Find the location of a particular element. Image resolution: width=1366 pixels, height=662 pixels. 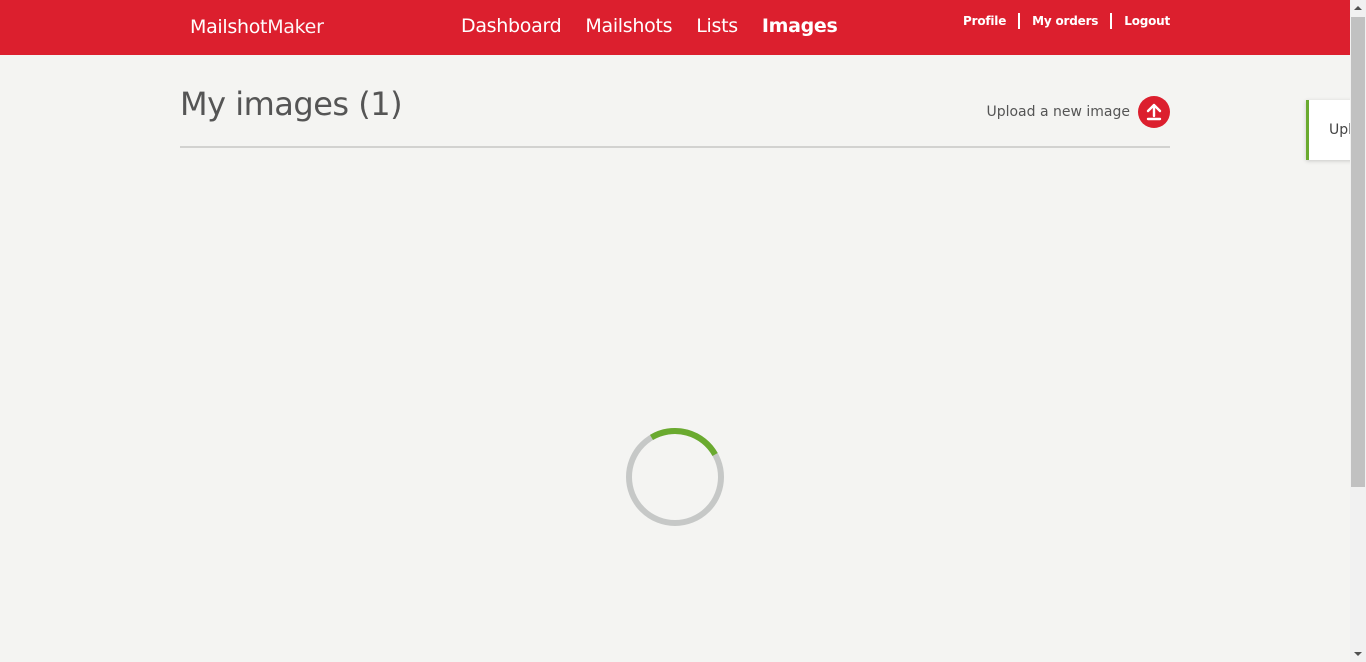

upload-image-button: Upload a new image is located at coordinates (1078, 112).